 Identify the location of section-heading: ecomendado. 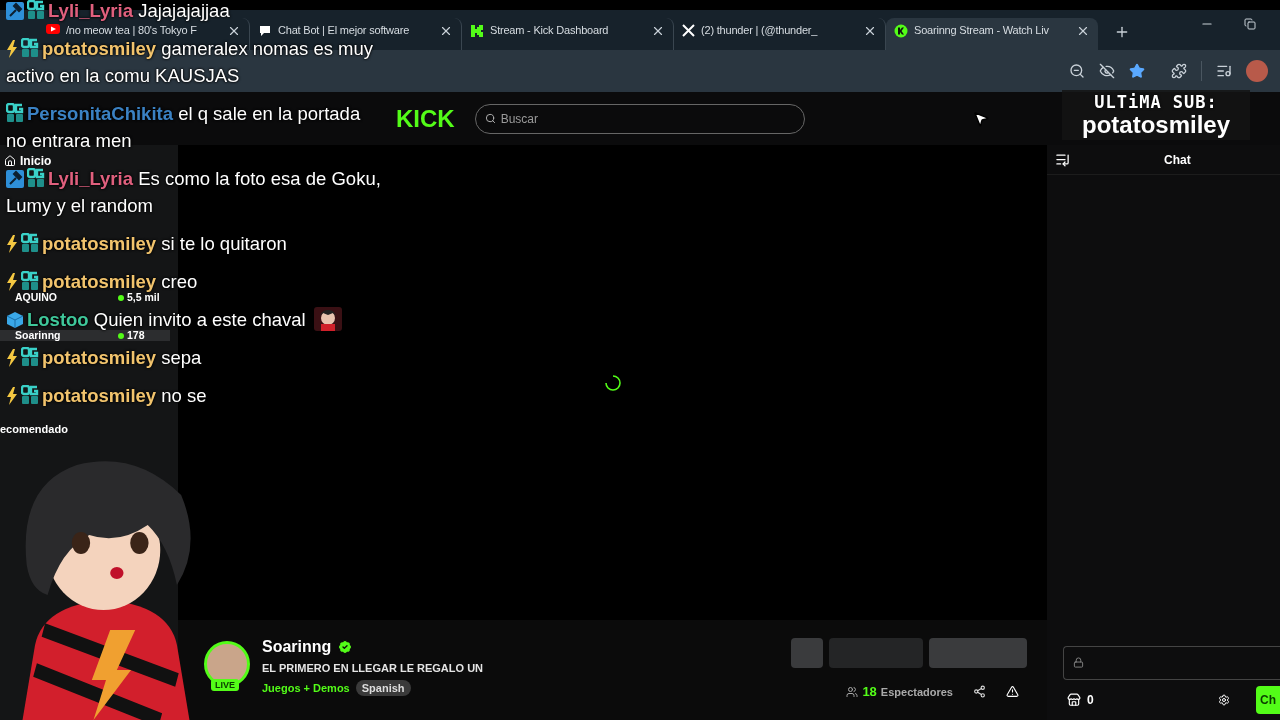
(34, 429).